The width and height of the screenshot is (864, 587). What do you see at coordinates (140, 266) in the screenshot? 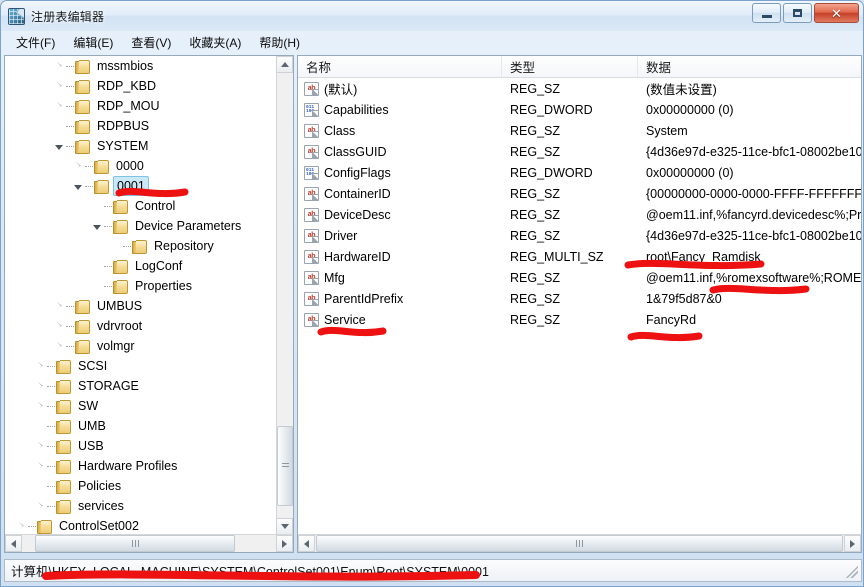
I see `tree-node-logconf: LogConf` at bounding box center [140, 266].